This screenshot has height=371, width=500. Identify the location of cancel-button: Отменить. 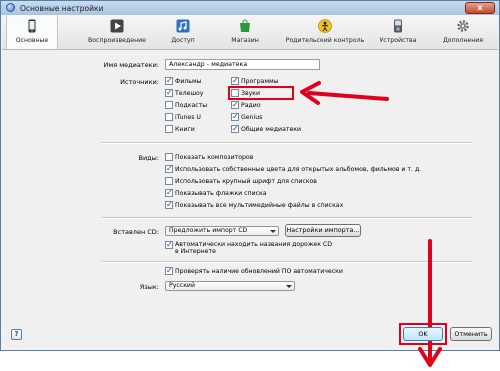
(471, 334).